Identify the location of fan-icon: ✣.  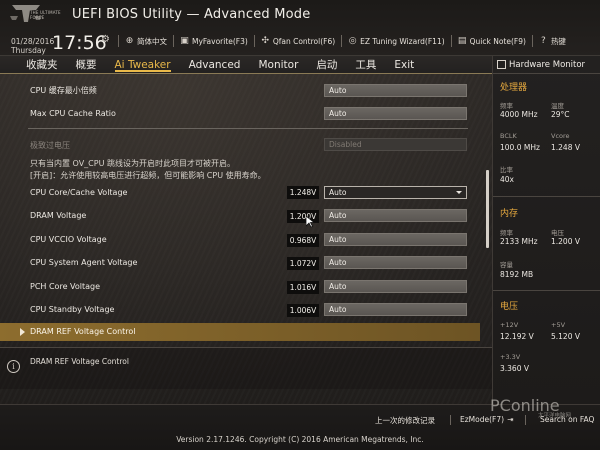
(265, 40).